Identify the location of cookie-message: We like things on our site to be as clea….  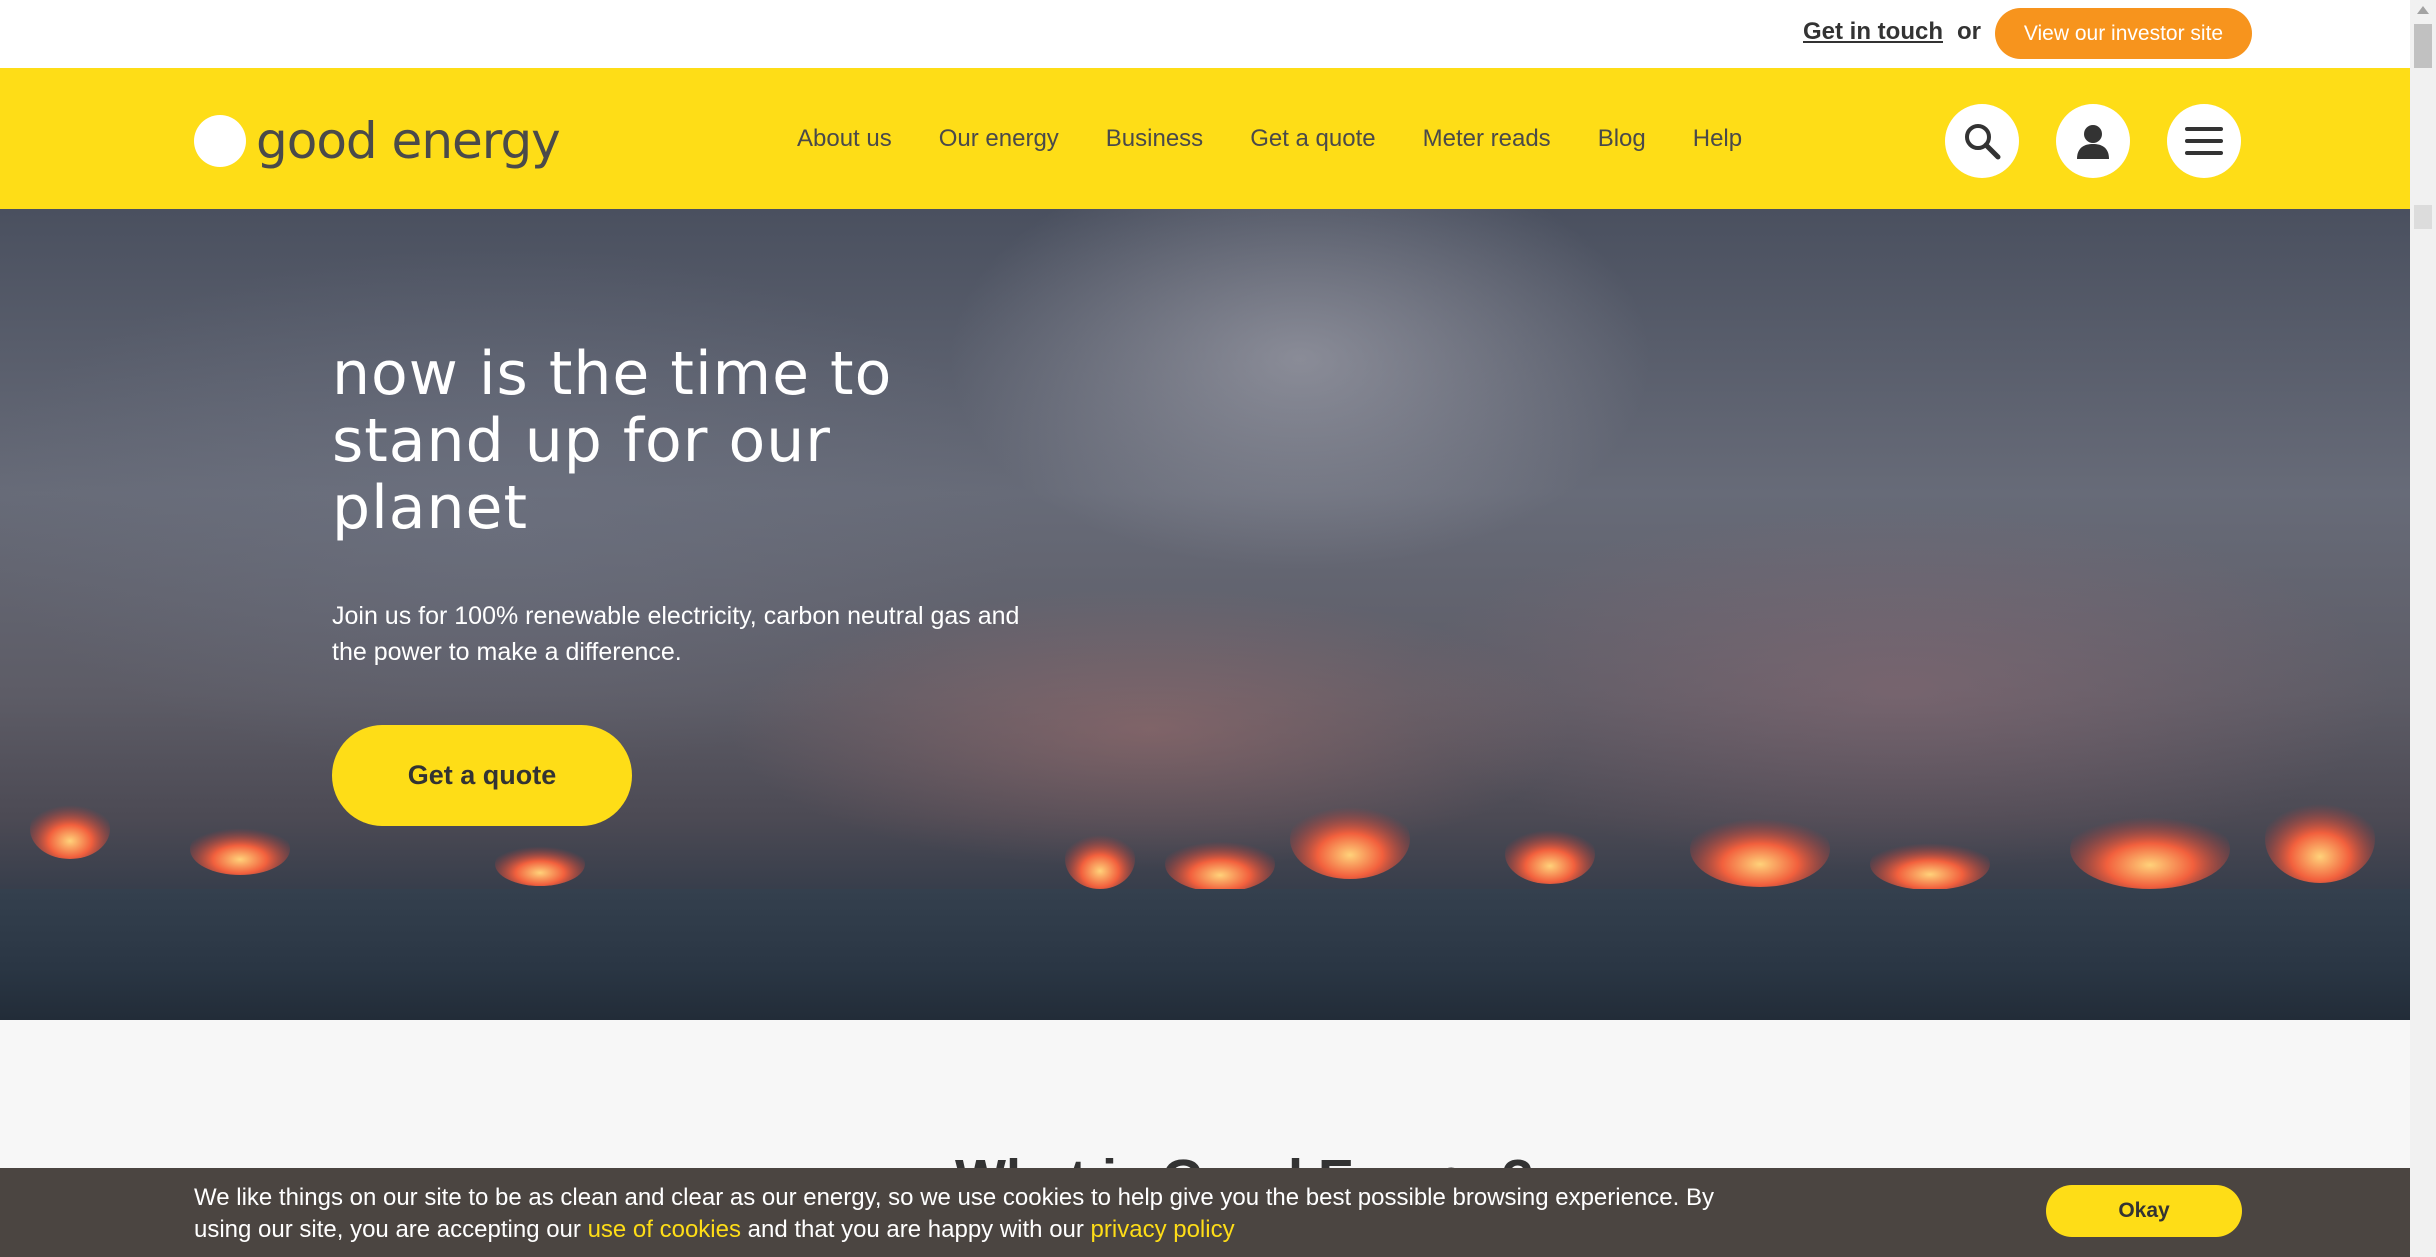
(974, 1214).